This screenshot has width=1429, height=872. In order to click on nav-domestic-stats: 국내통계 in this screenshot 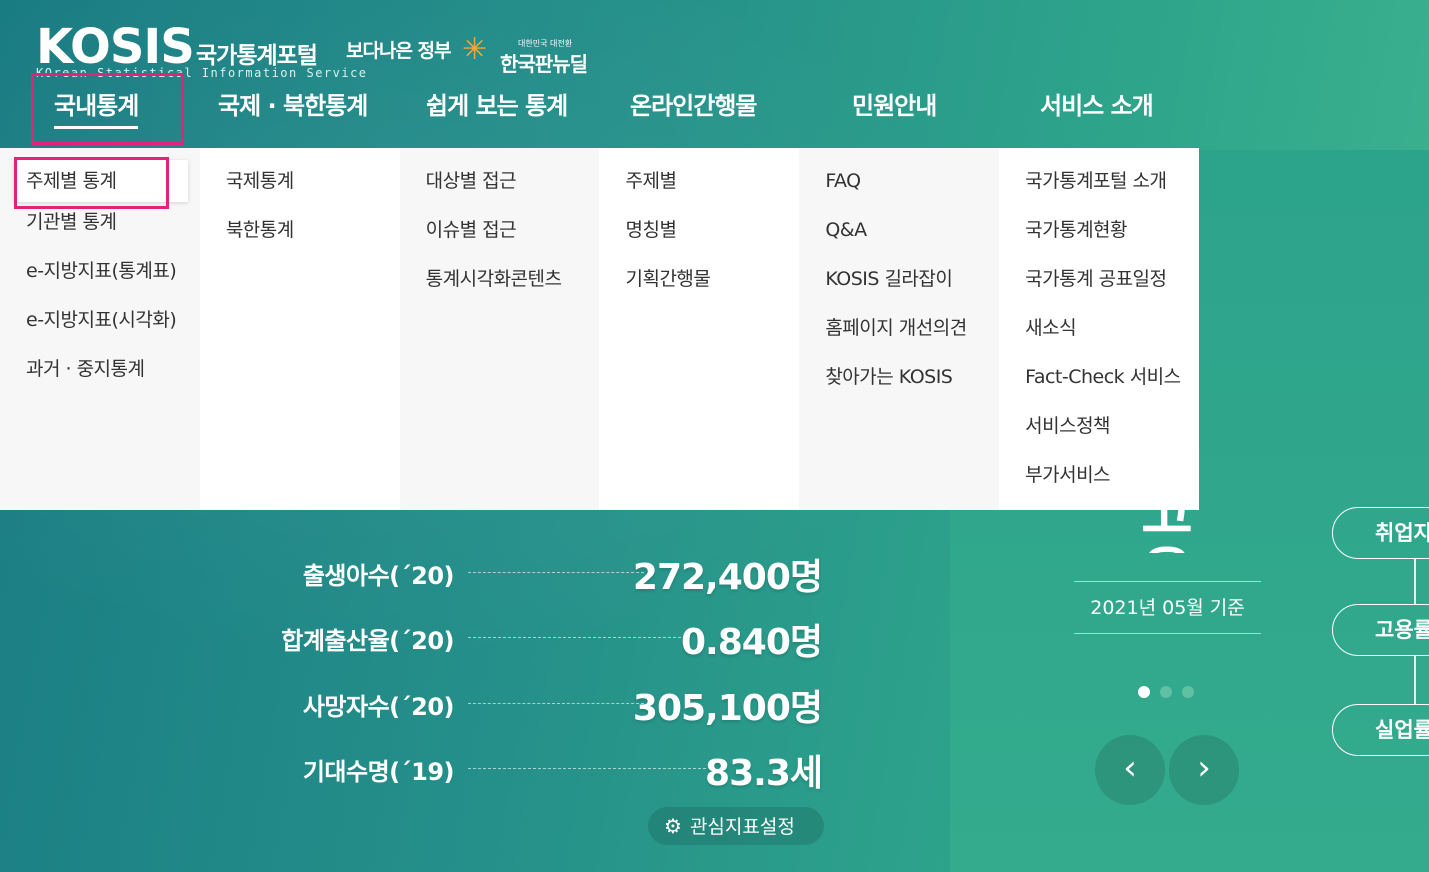, I will do `click(96, 107)`.